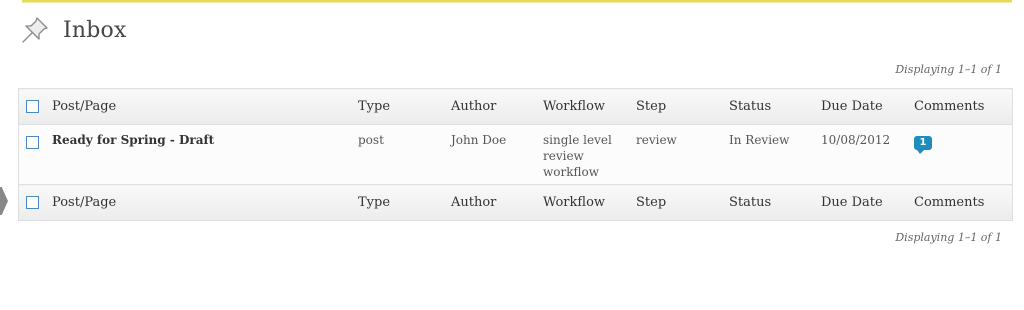  What do you see at coordinates (674, 154) in the screenshot?
I see `cell-step: review` at bounding box center [674, 154].